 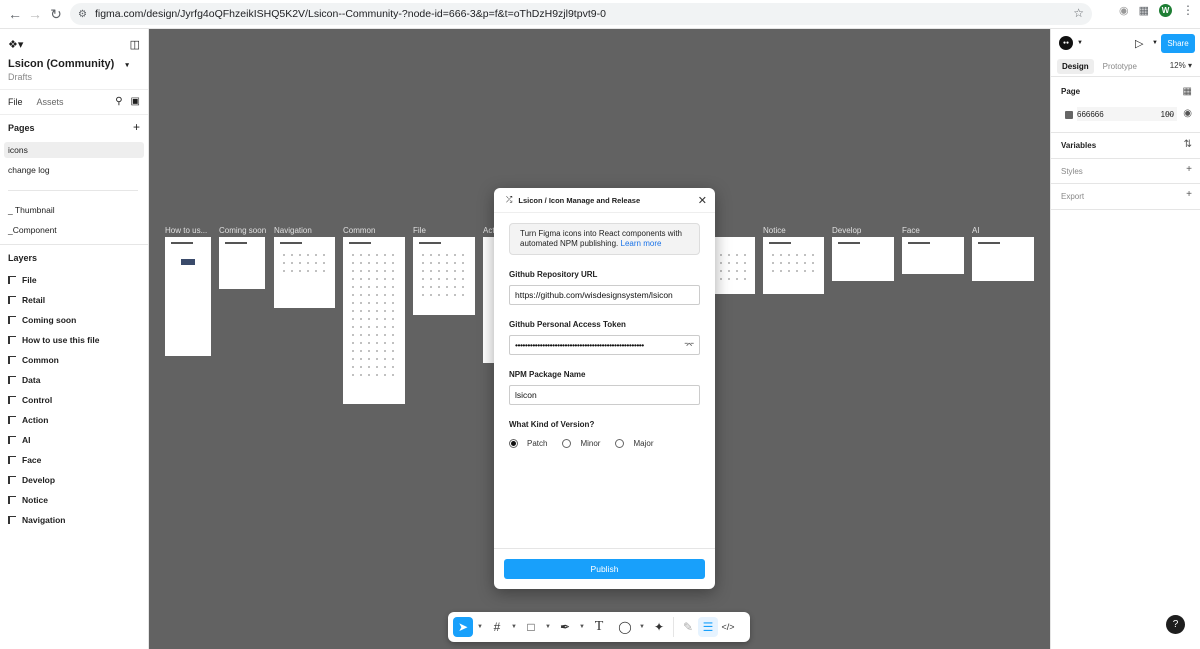 I want to click on site-settings-icon: ⚙, so click(x=82, y=14).